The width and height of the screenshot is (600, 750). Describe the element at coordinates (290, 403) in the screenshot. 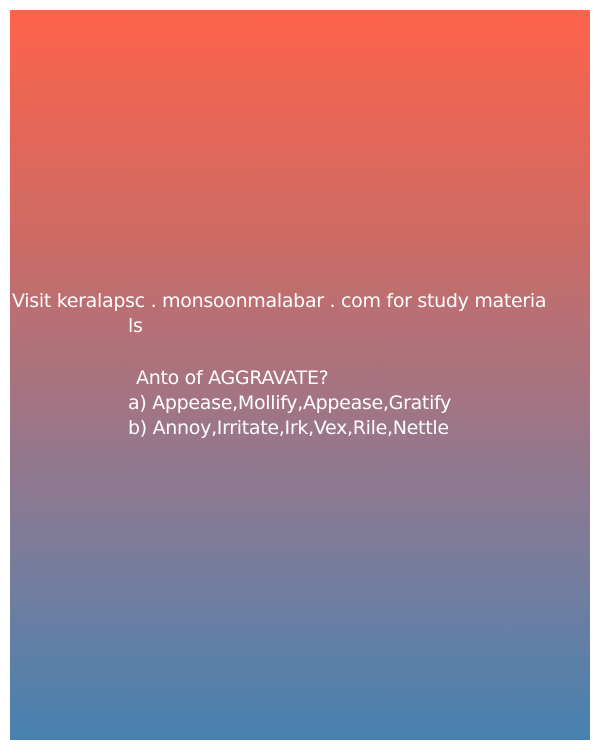

I see `option-a: a) Appease,Mollify,Appease,Gratify` at that location.